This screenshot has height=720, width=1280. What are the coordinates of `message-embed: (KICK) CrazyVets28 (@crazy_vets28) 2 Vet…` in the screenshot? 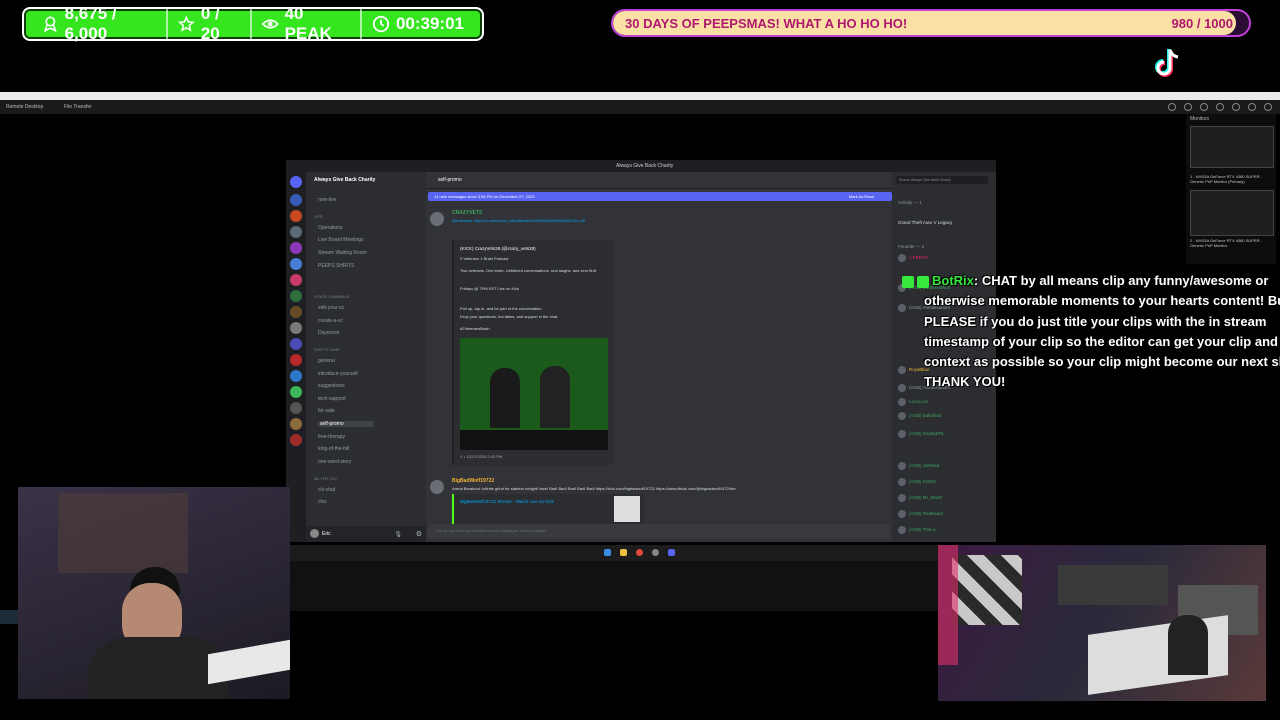 It's located at (533, 352).